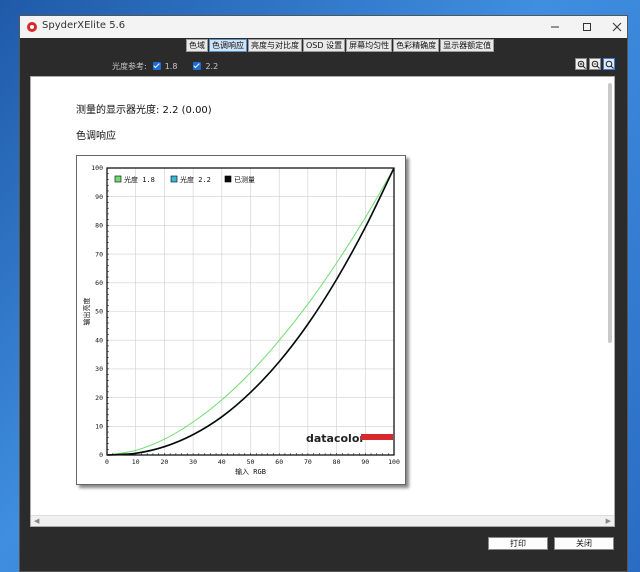  What do you see at coordinates (467, 45) in the screenshot?
I see `tab-display-rating: 显示器额定值` at bounding box center [467, 45].